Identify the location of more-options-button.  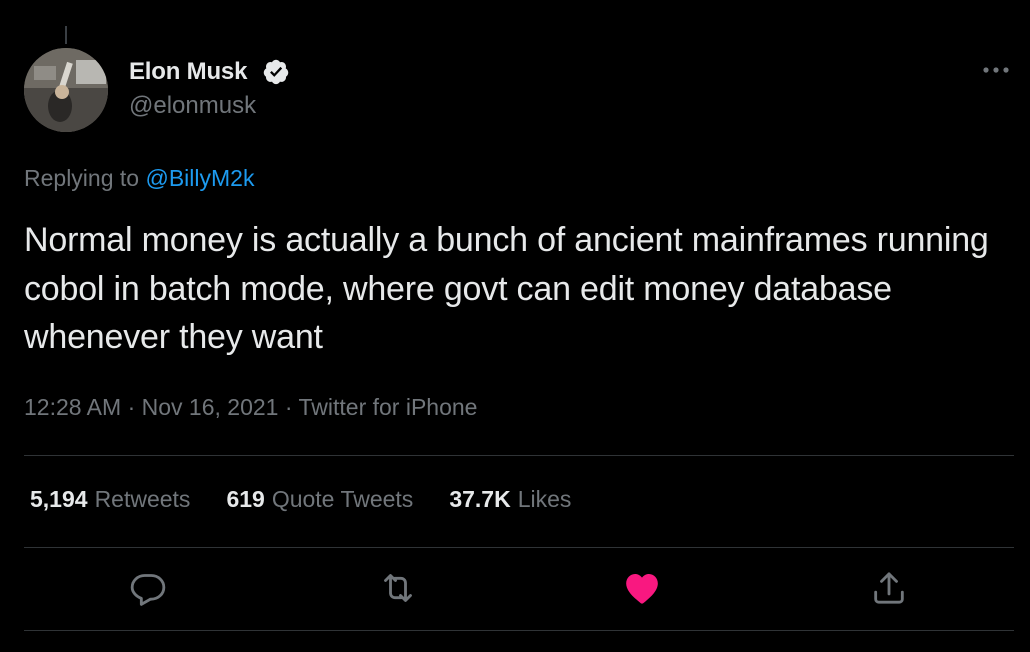
(996, 70).